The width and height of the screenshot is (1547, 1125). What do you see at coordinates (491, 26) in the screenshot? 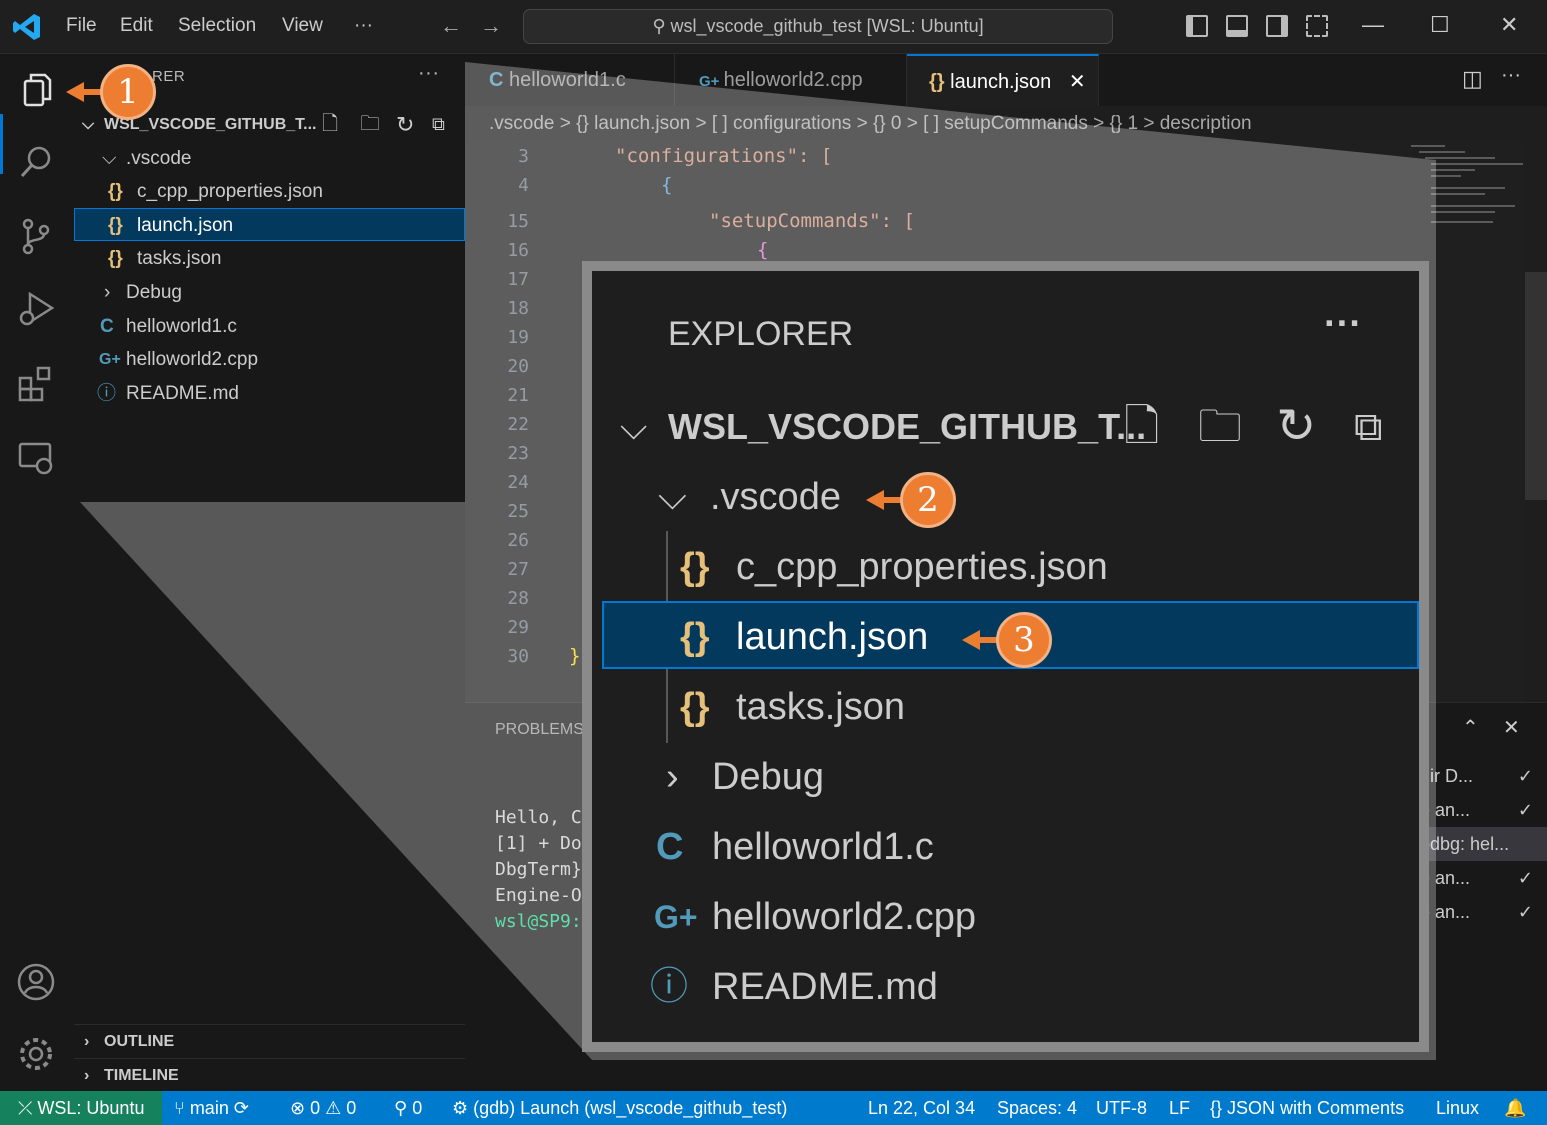
I see `forward-arrow-icon: →` at bounding box center [491, 26].